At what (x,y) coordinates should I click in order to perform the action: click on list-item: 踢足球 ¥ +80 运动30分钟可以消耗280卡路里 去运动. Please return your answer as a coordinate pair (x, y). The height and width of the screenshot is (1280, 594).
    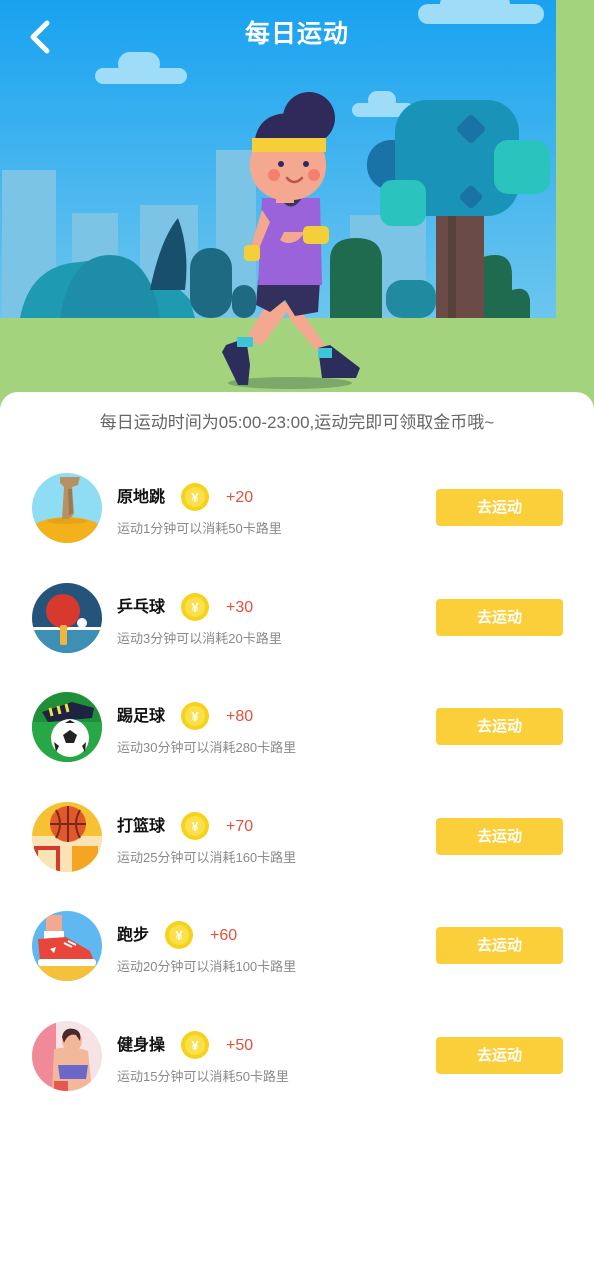
    Looking at the image, I should click on (297, 741).